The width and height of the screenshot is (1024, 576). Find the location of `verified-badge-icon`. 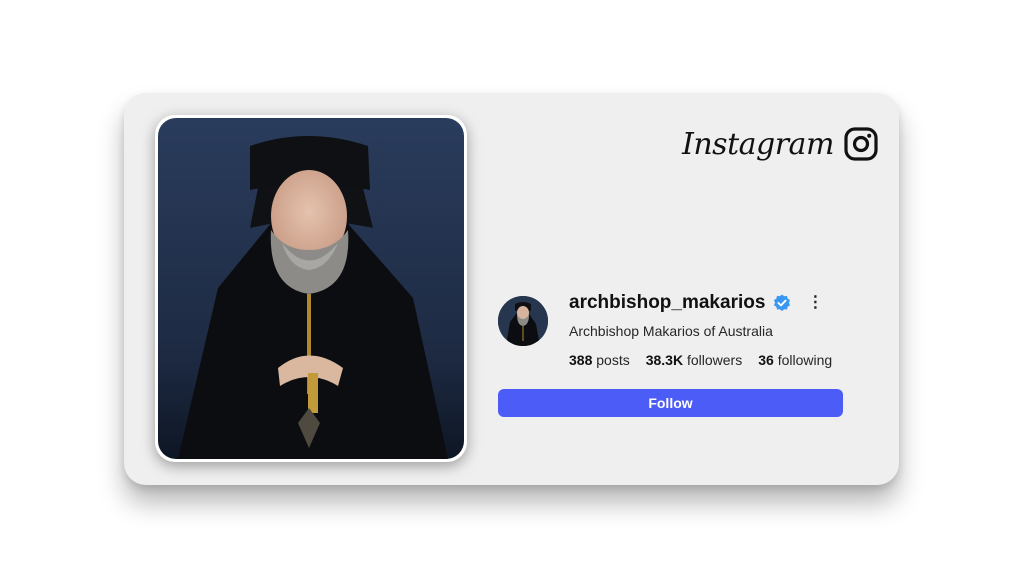

verified-badge-icon is located at coordinates (782, 302).